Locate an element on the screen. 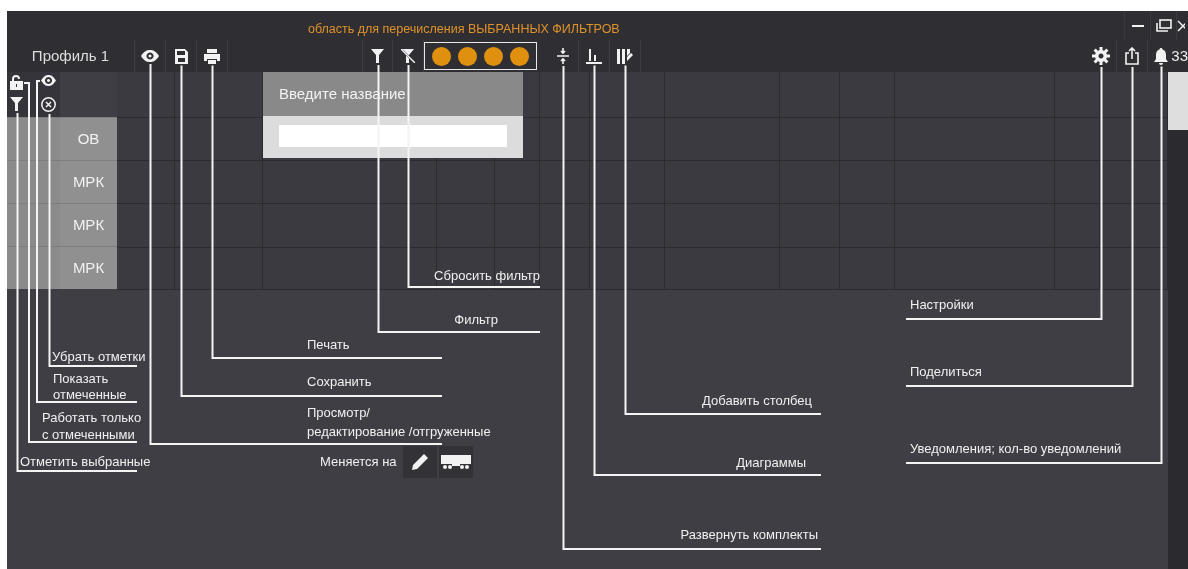  annotation-label: Фильтр is located at coordinates (476, 320).